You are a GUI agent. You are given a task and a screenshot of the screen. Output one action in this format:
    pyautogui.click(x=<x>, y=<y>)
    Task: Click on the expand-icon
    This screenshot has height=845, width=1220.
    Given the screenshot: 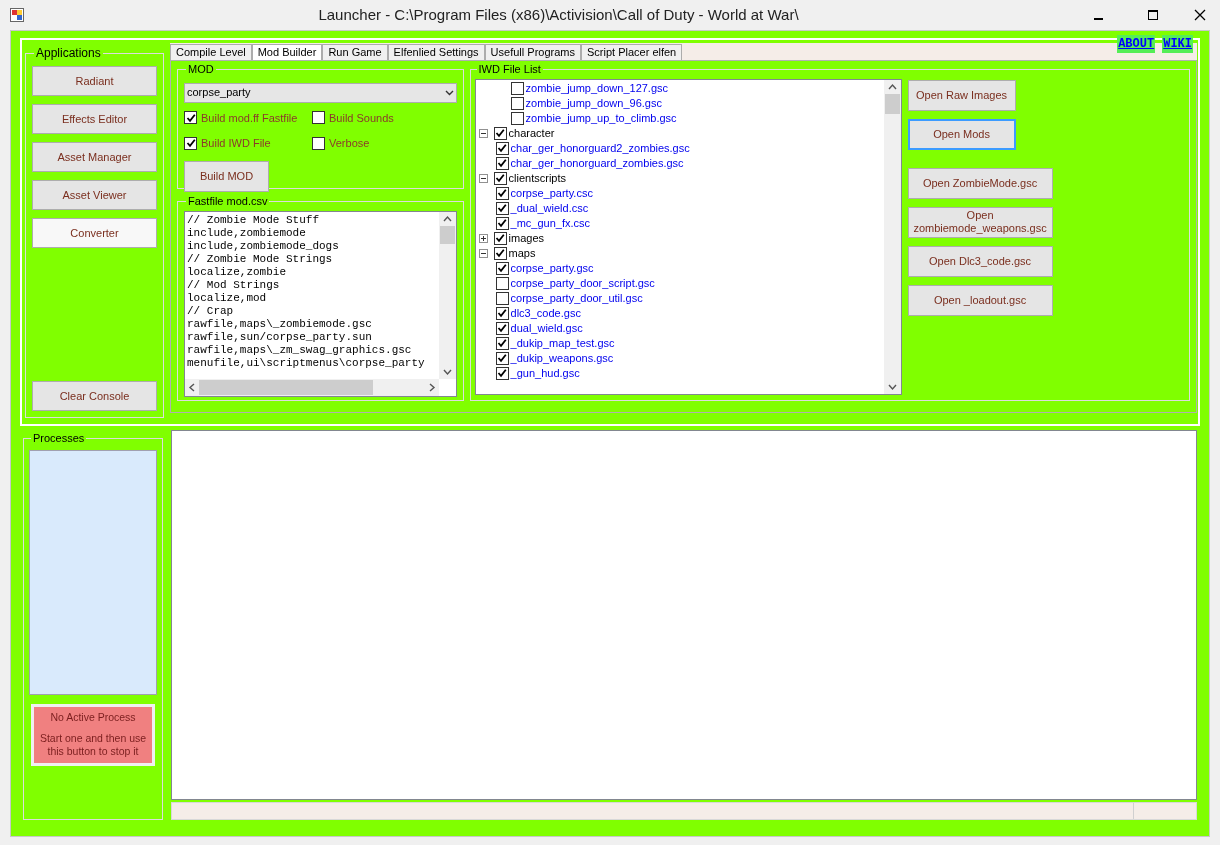 What is the action you would take?
    pyautogui.click(x=483, y=238)
    